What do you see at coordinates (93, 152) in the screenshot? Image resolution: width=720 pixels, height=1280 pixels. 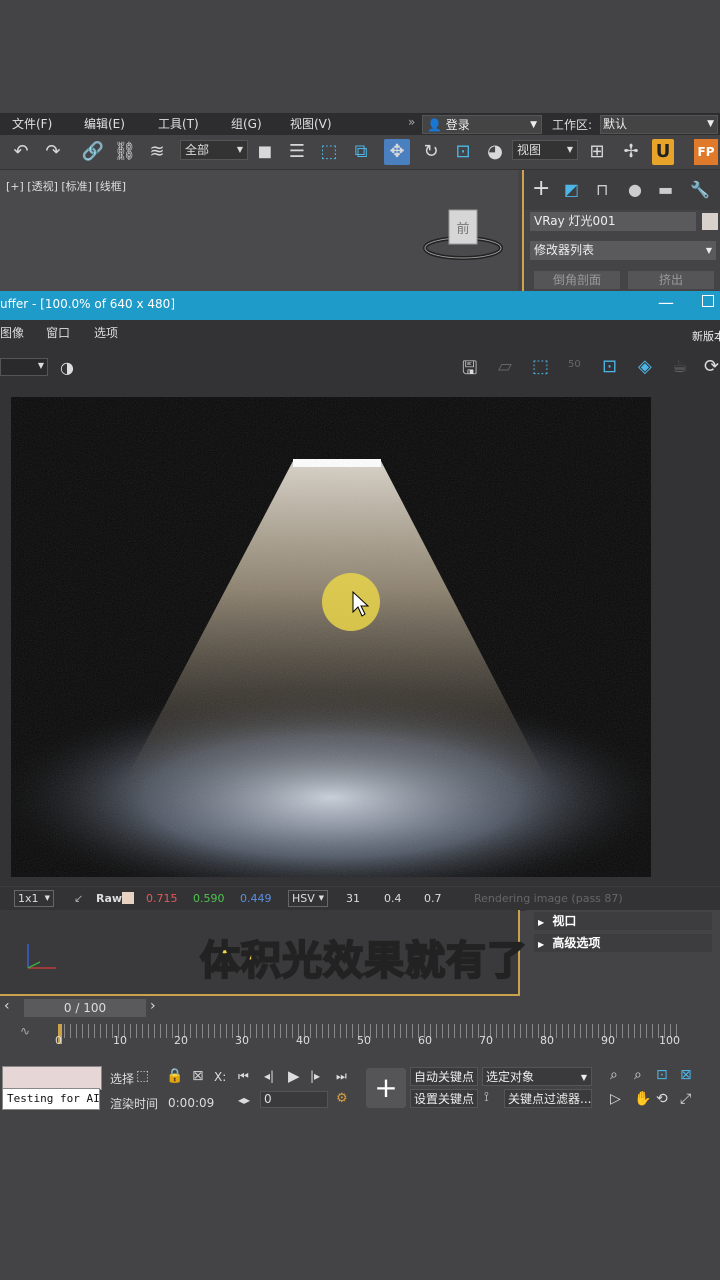 I see `link-icon: 🔗` at bounding box center [93, 152].